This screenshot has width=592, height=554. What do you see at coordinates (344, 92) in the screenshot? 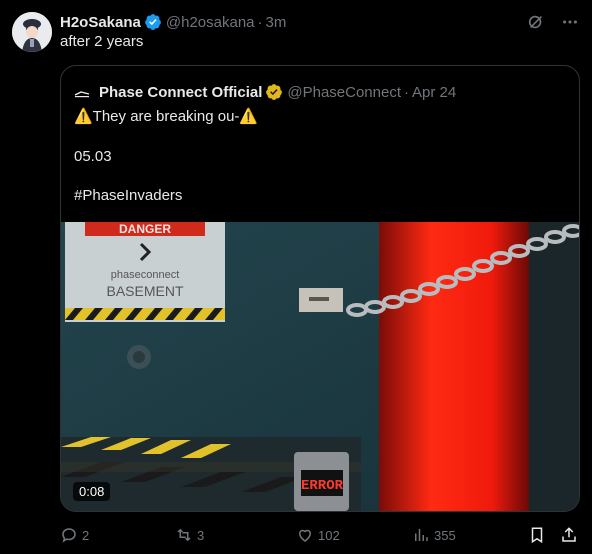
I see `quoted-author-handle: @PhaseConnect` at bounding box center [344, 92].